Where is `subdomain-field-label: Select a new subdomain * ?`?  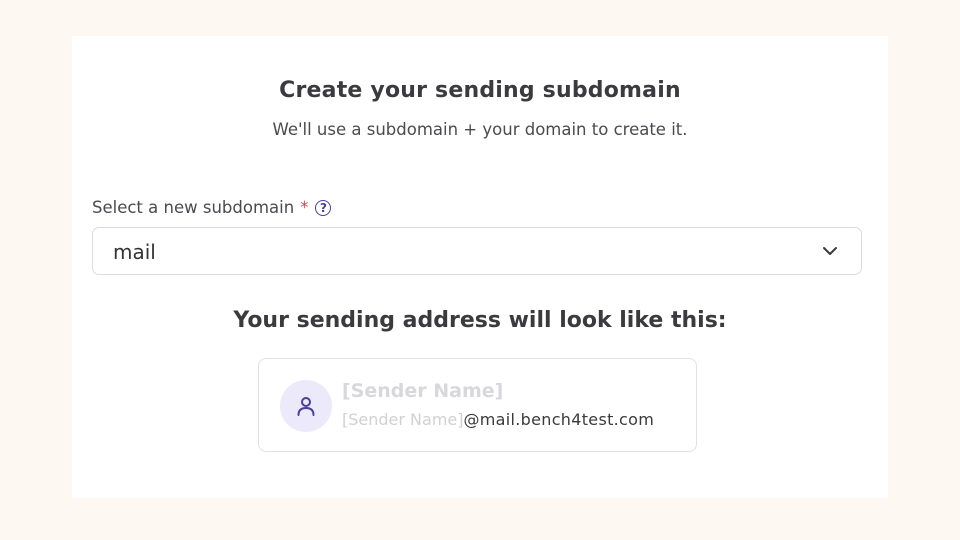
subdomain-field-label: Select a new subdomain * ? is located at coordinates (212, 207).